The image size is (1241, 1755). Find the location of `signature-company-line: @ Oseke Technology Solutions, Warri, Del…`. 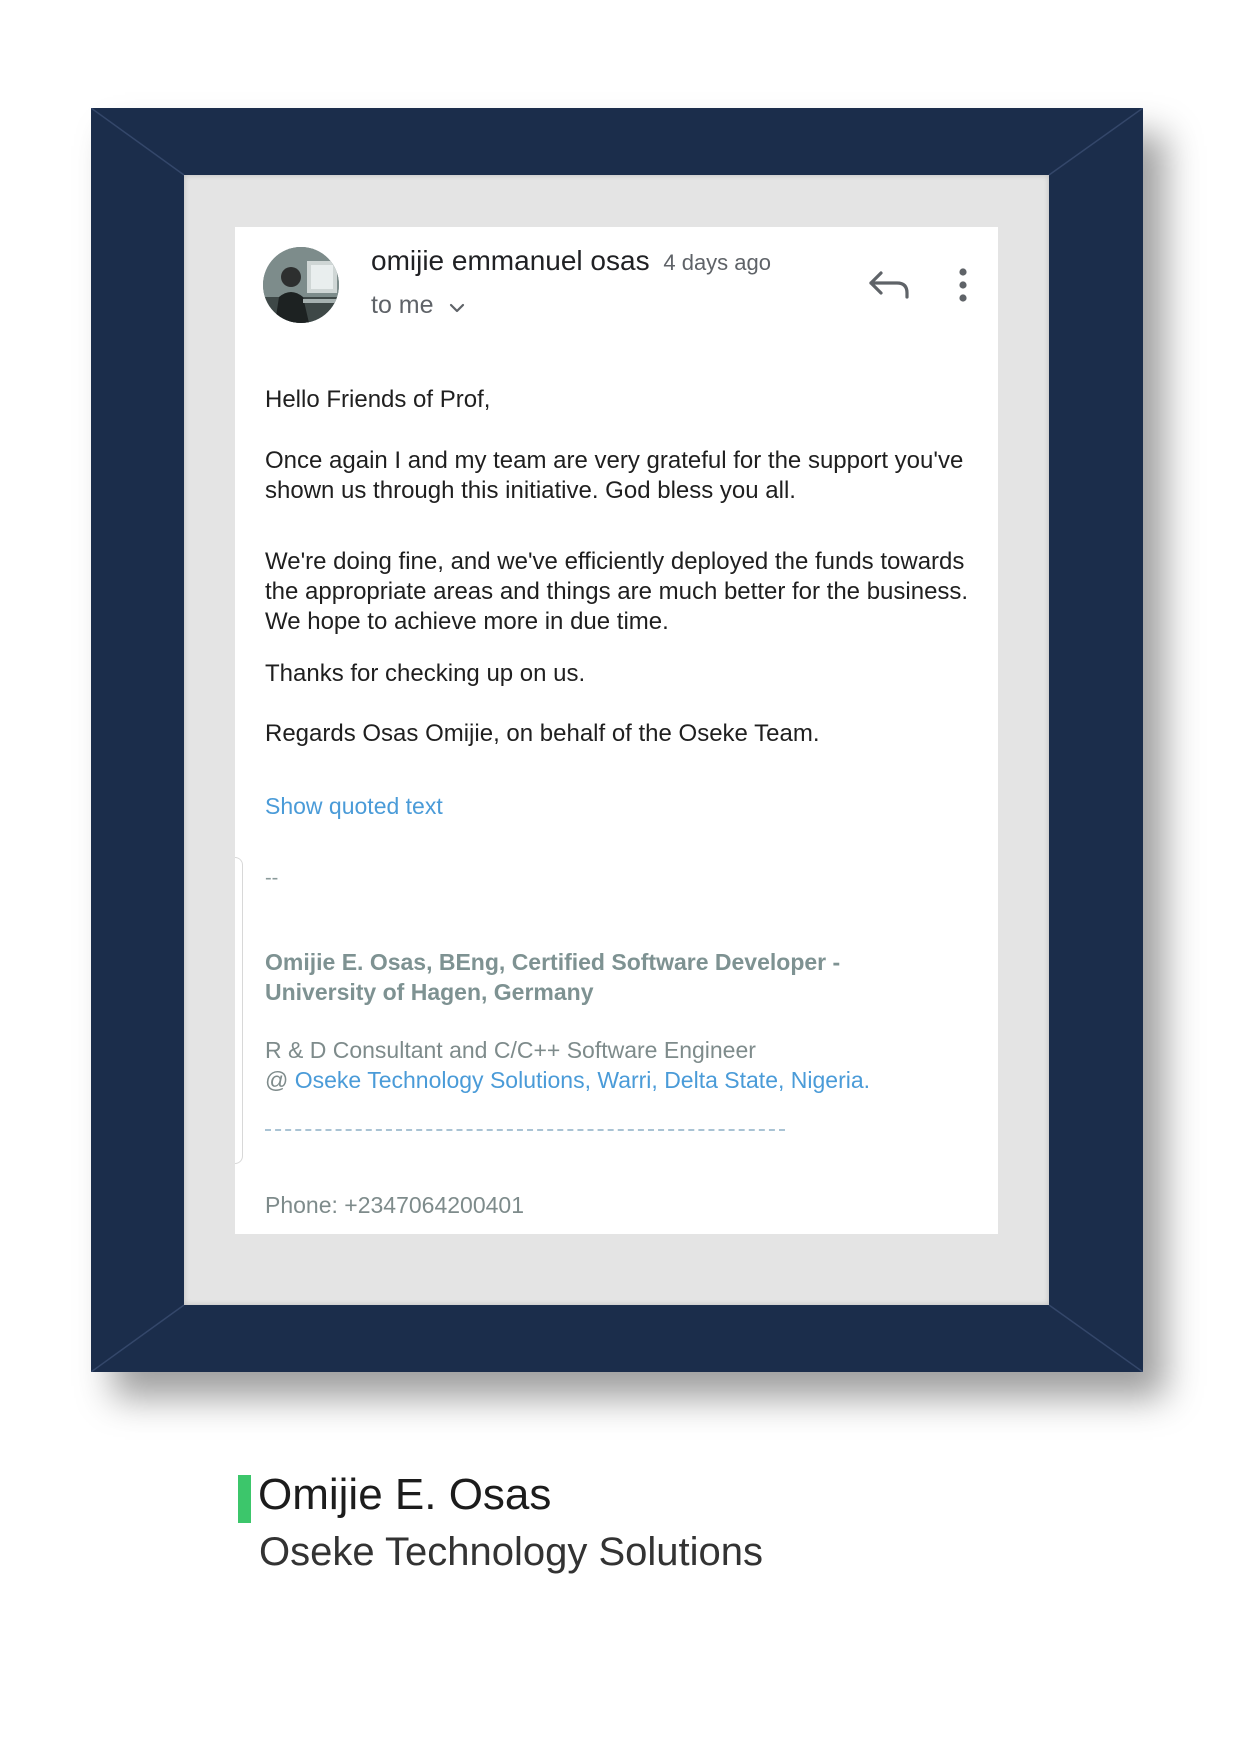

signature-company-line: @ Oseke Technology Solutions, Warri, Del… is located at coordinates (567, 1080).